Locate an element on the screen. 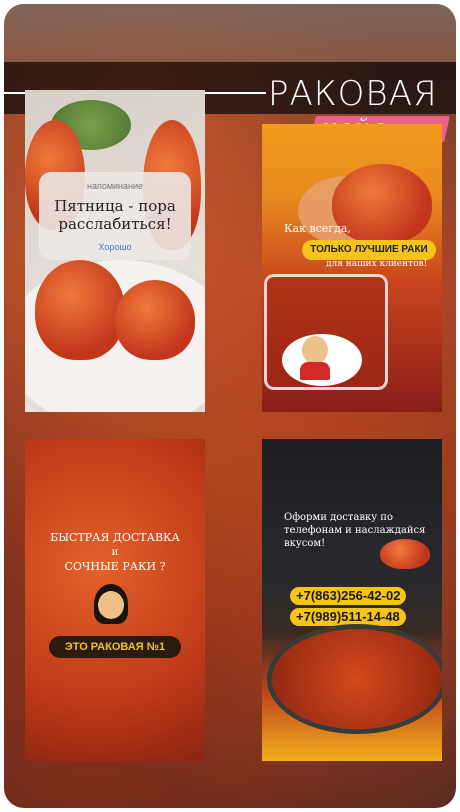  notification-label: напоминание is located at coordinates (115, 186).